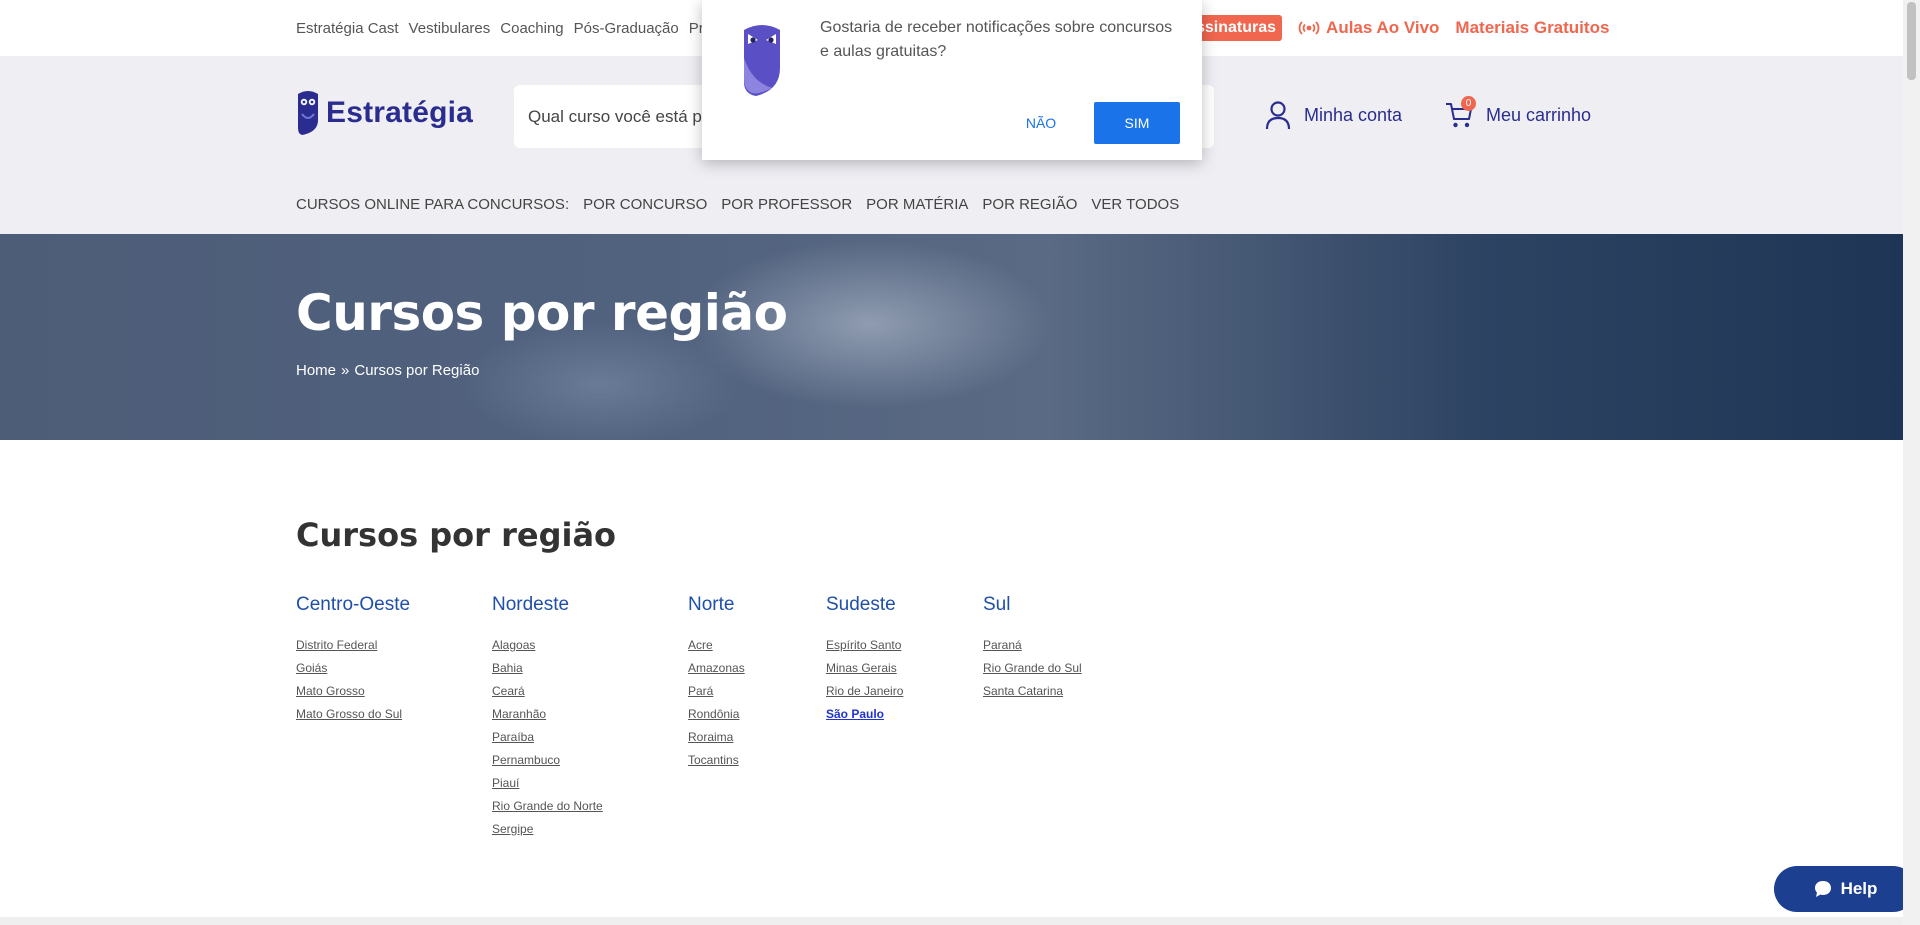  I want to click on state-link: Rio de Janeiro, so click(864, 691).